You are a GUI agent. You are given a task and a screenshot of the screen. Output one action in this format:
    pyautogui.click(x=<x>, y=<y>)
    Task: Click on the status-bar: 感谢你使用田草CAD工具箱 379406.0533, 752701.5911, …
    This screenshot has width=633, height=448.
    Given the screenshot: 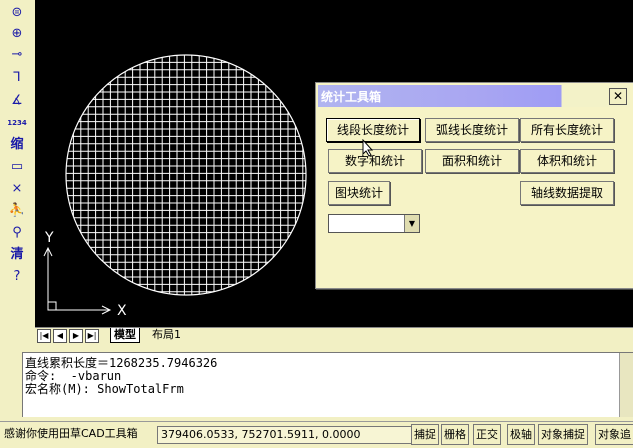 What is the action you would take?
    pyautogui.click(x=316, y=434)
    